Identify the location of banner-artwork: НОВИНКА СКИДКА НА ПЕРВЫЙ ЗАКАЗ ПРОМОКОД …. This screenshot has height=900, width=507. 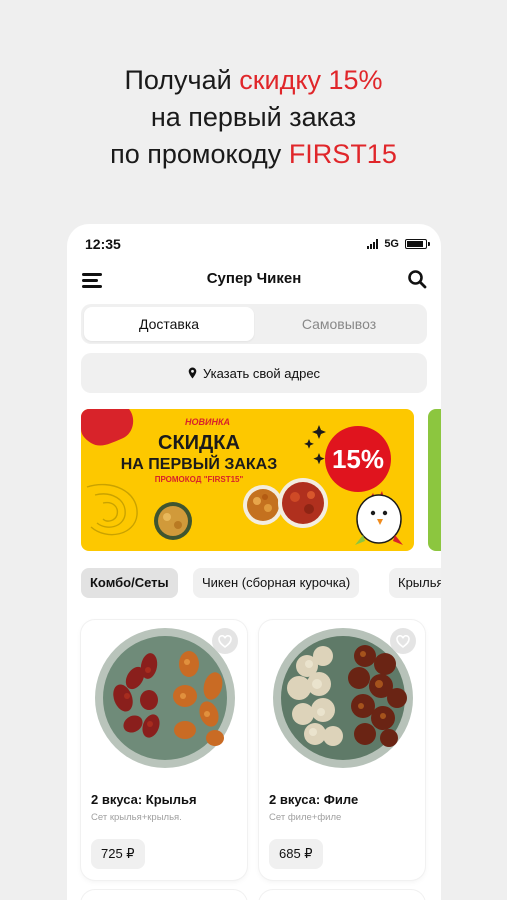
(242, 477).